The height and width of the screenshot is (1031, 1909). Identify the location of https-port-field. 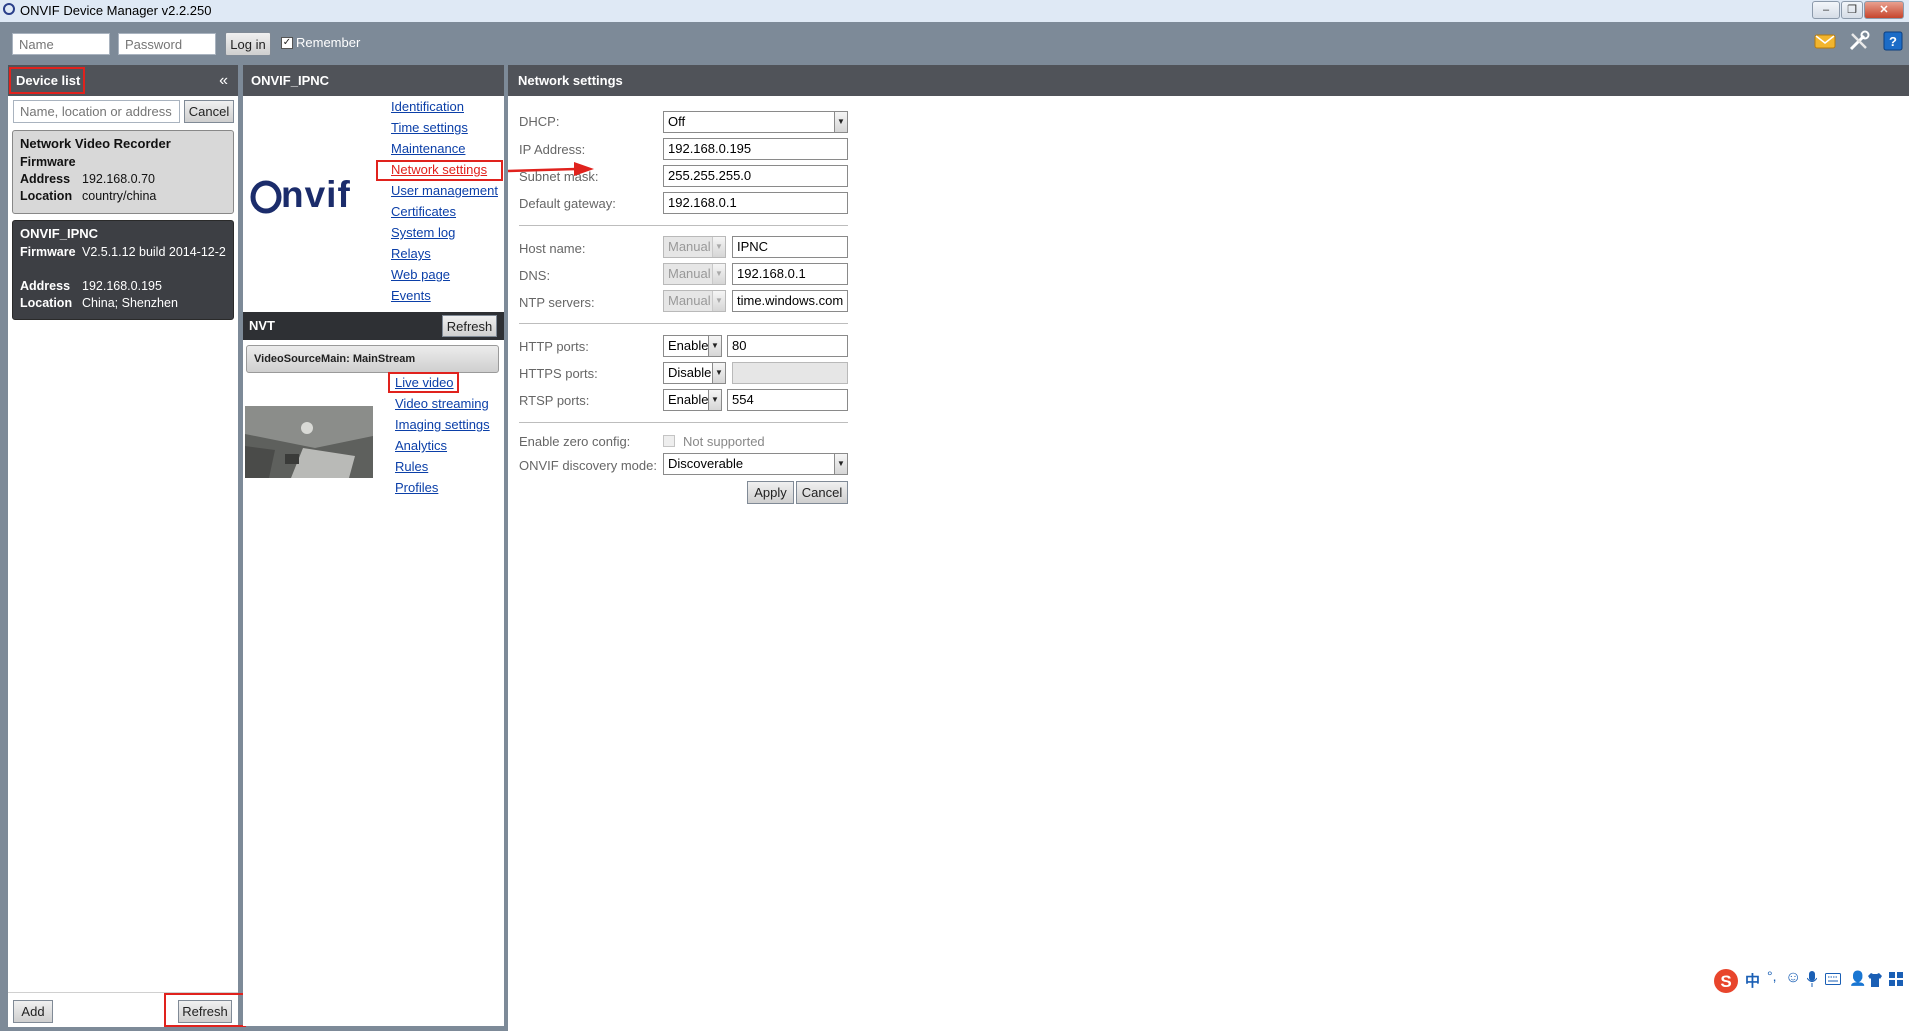
(790, 373).